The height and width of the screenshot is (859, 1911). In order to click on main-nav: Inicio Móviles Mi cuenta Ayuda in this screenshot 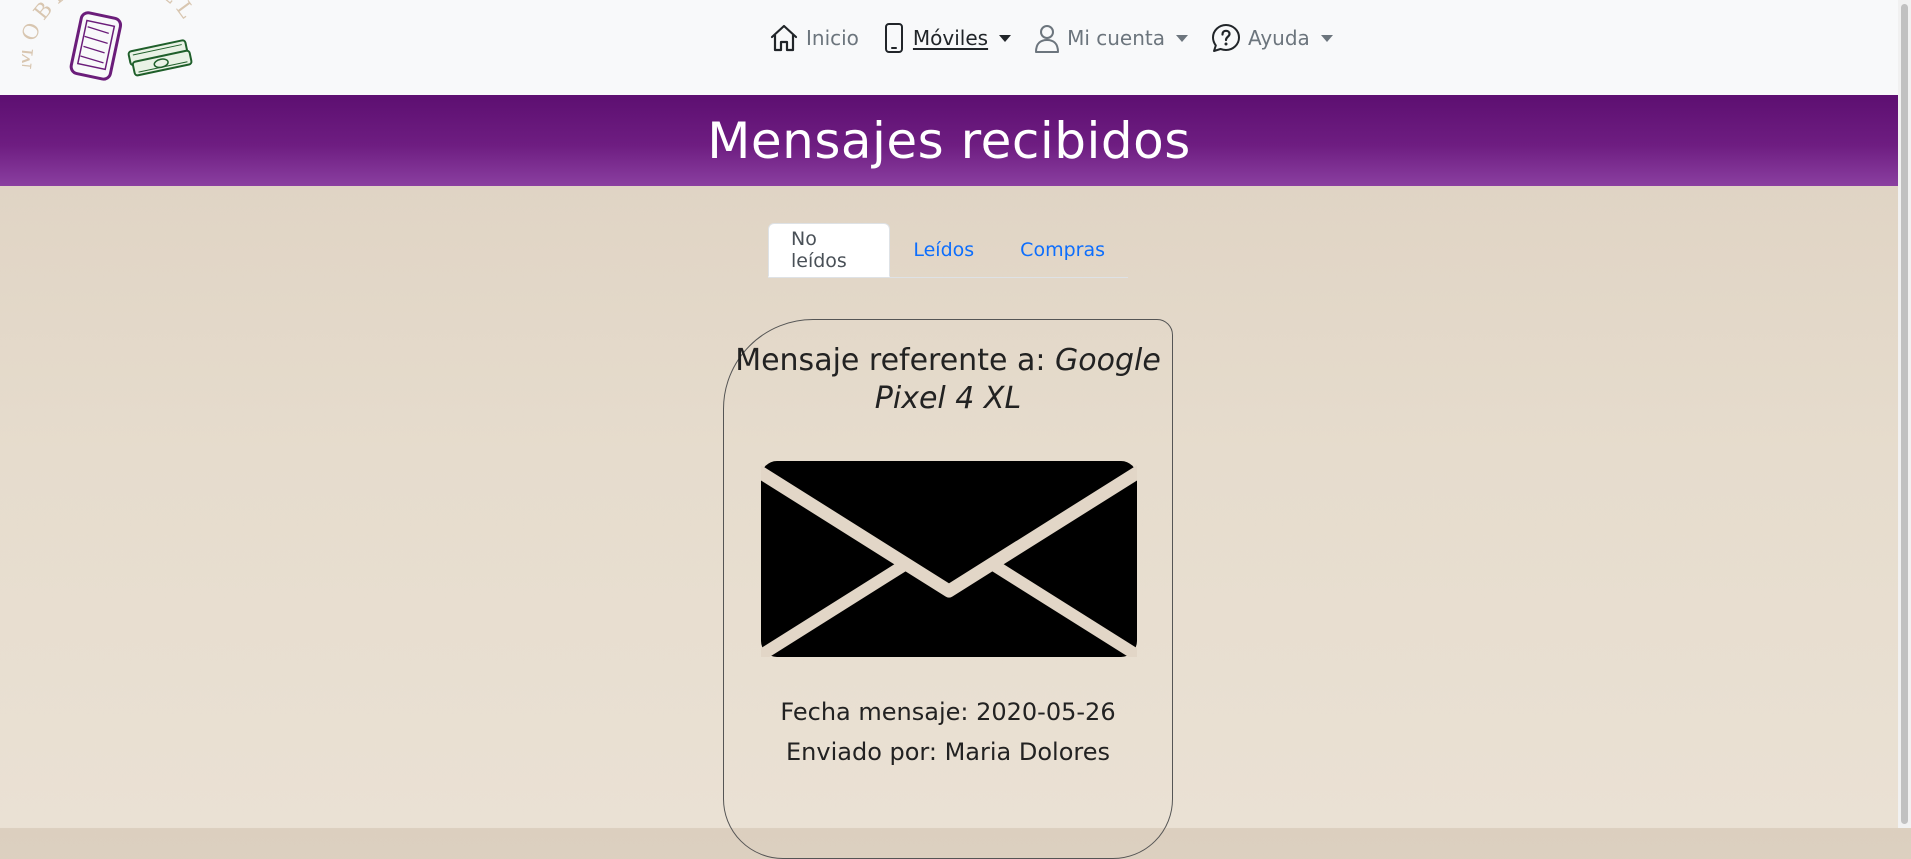, I will do `click(1061, 38)`.